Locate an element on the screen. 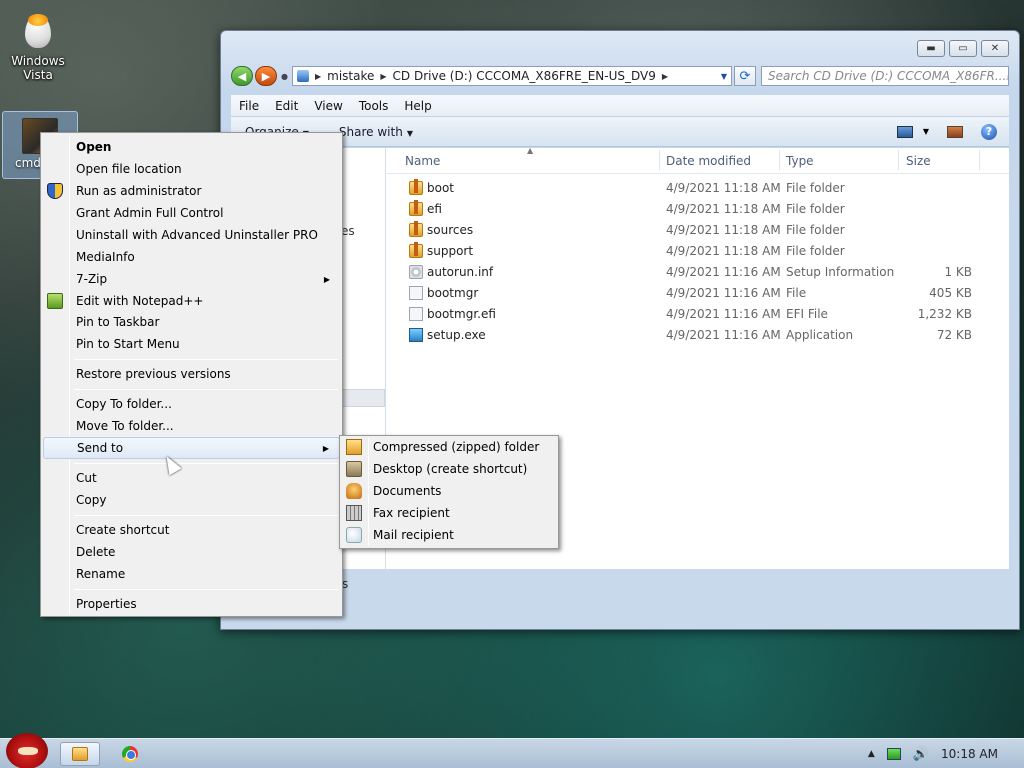 This screenshot has height=768, width=1024. refresh-button: ⟳ is located at coordinates (744, 76).